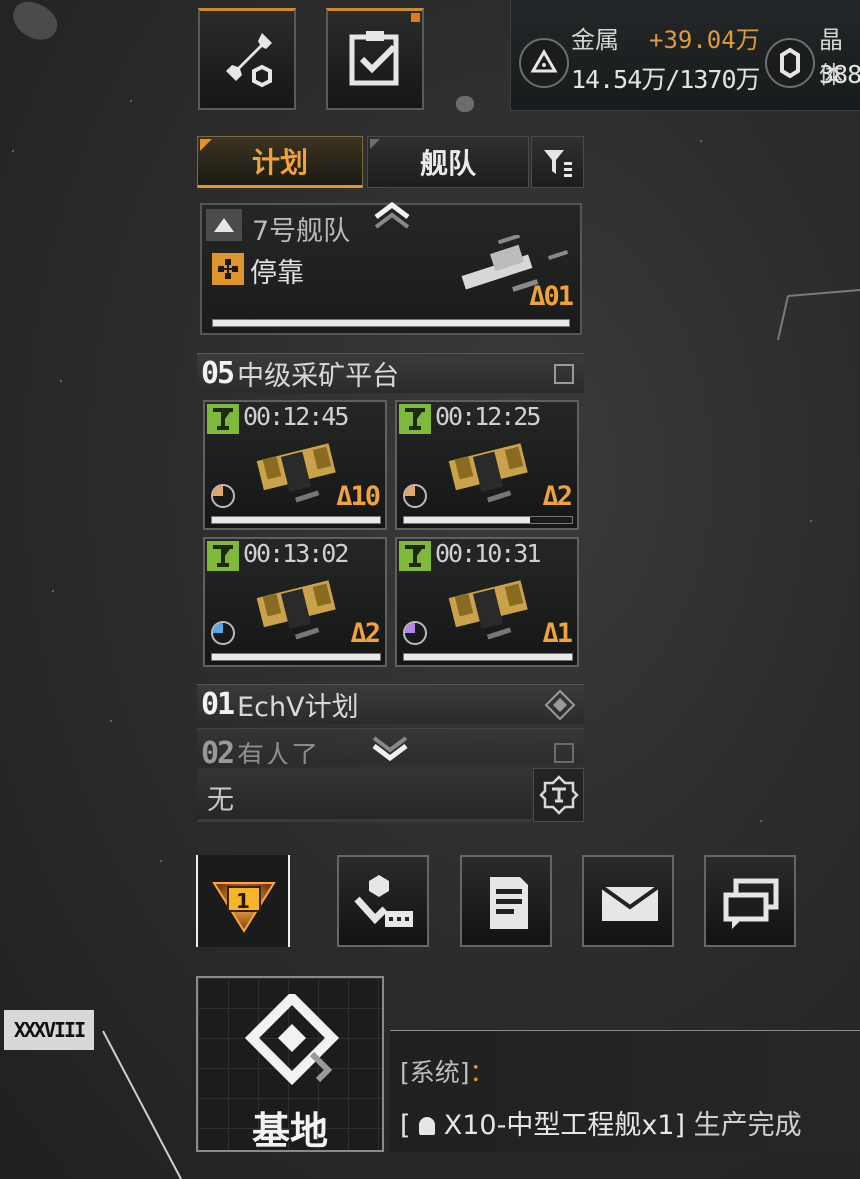 The height and width of the screenshot is (1179, 860). What do you see at coordinates (296, 553) in the screenshot?
I see `mining-timer: 00:13:02` at bounding box center [296, 553].